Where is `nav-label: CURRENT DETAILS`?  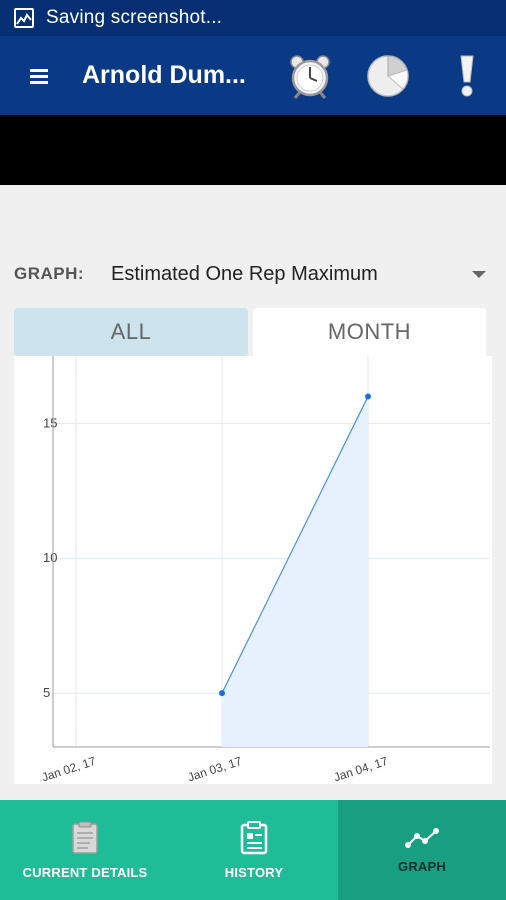
nav-label: CURRENT DETAILS is located at coordinates (85, 872).